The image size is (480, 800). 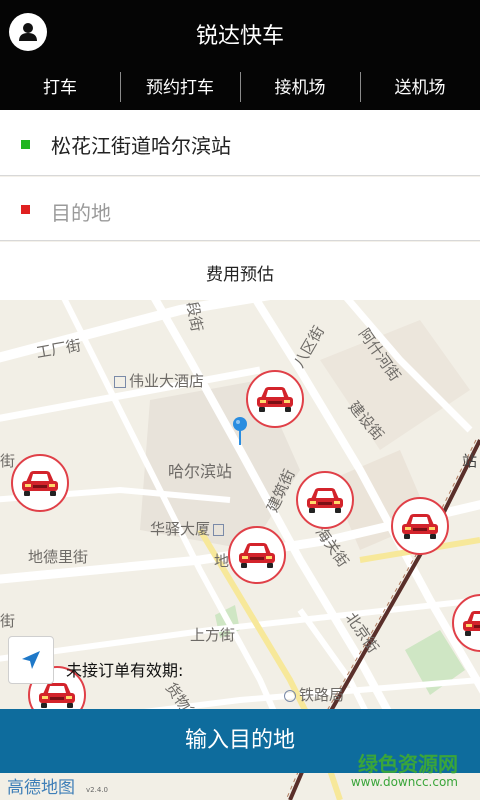 What do you see at coordinates (125, 670) in the screenshot?
I see `order-validity-label: 未接订单有效期:` at bounding box center [125, 670].